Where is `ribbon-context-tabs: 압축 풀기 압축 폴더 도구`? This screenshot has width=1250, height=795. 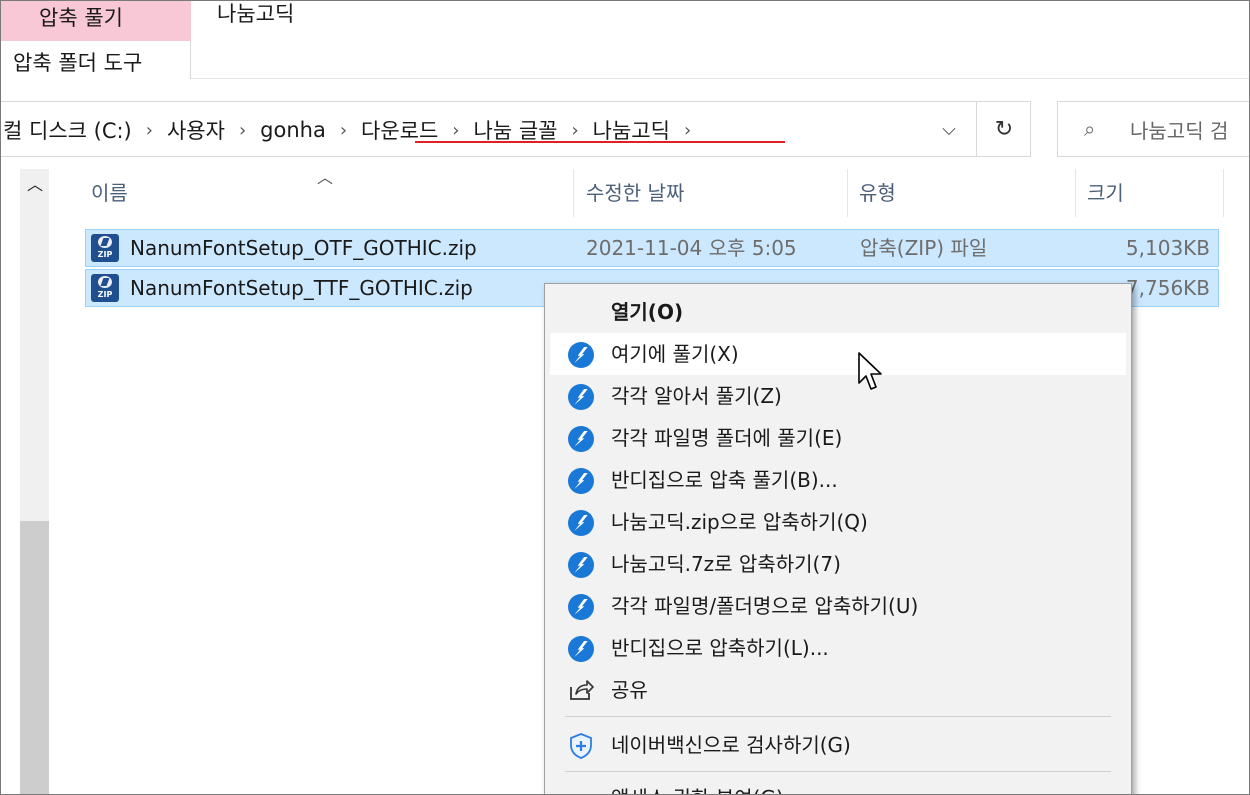 ribbon-context-tabs: 압축 풀기 압축 폴더 도구 is located at coordinates (96, 40).